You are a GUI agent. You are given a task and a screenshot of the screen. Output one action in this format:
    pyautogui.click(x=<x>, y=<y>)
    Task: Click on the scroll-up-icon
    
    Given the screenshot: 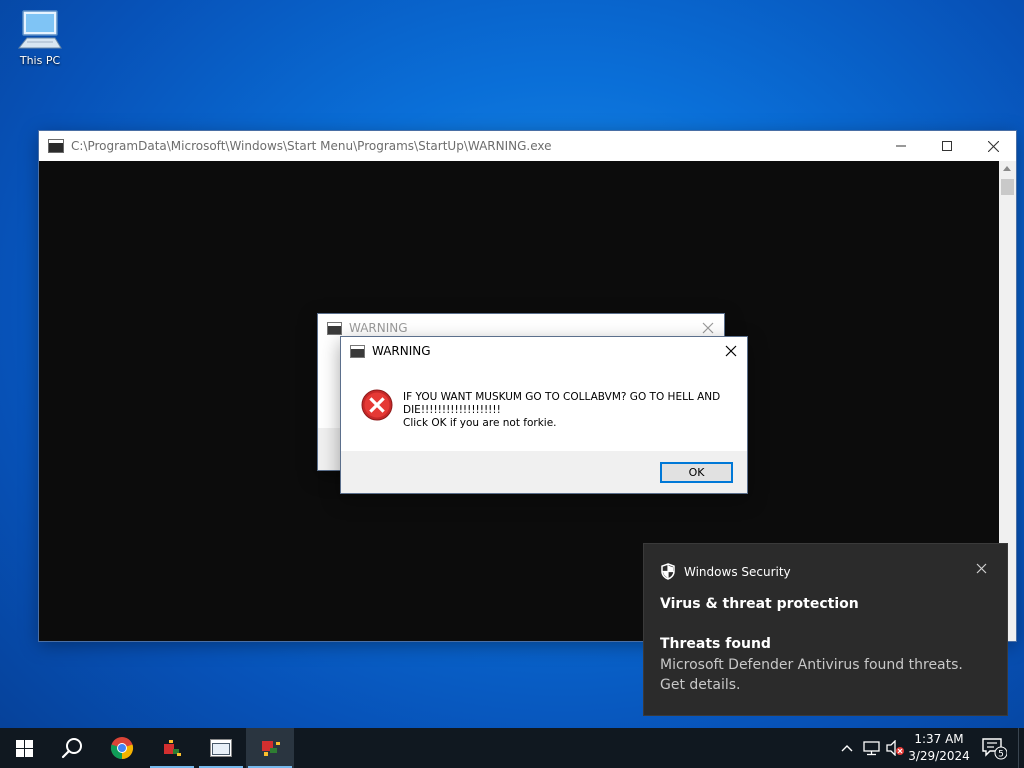 What is the action you would take?
    pyautogui.click(x=1007, y=168)
    